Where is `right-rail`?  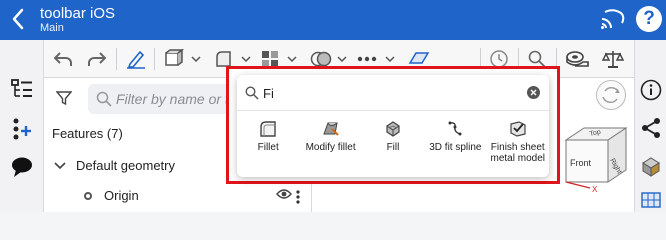 right-rail is located at coordinates (650, 126).